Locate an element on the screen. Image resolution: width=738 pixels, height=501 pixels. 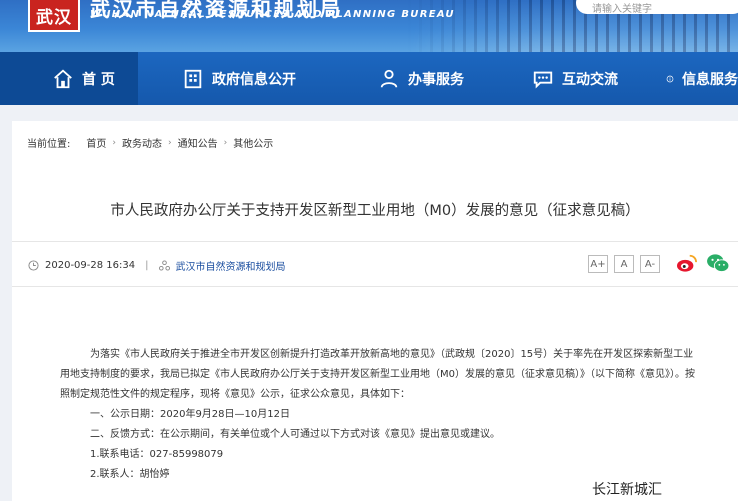
article-title: 市人民政府办公厅关于支持开发区新型工业用地（M0）发展的意见（征求意见稿） is located at coordinates (375, 211).